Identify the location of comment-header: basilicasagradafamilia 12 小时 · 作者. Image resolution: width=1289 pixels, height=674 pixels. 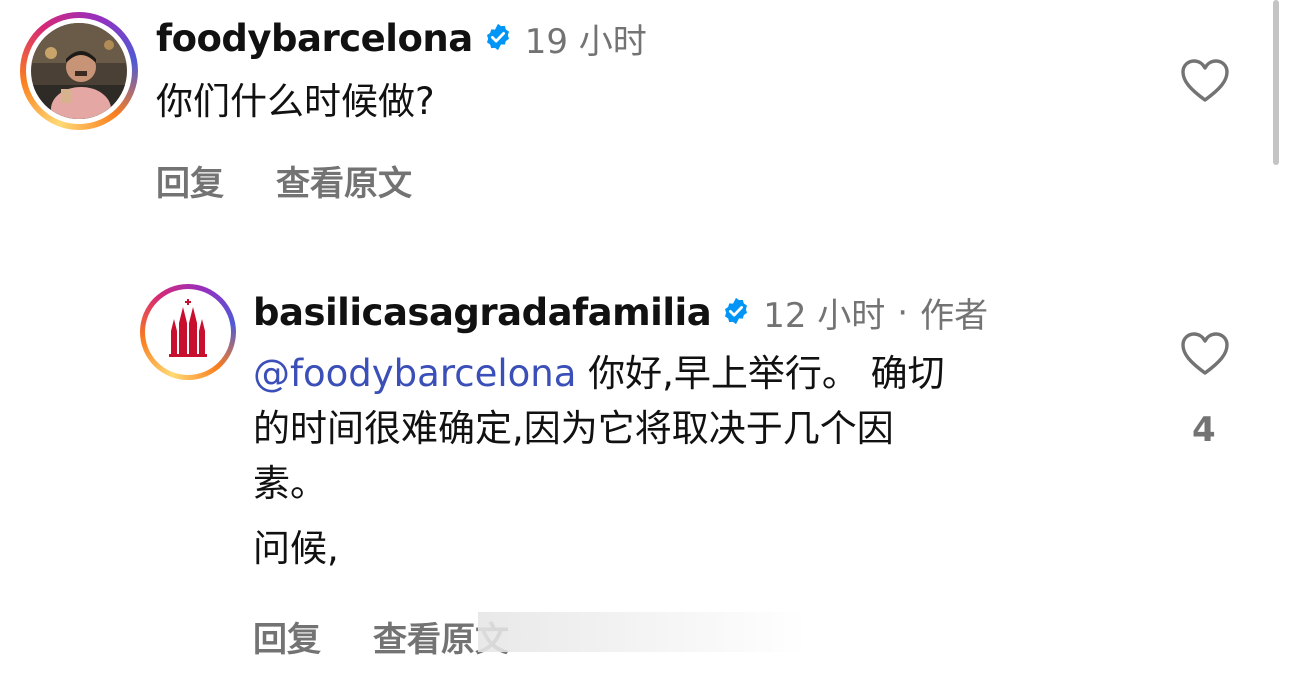
(620, 312).